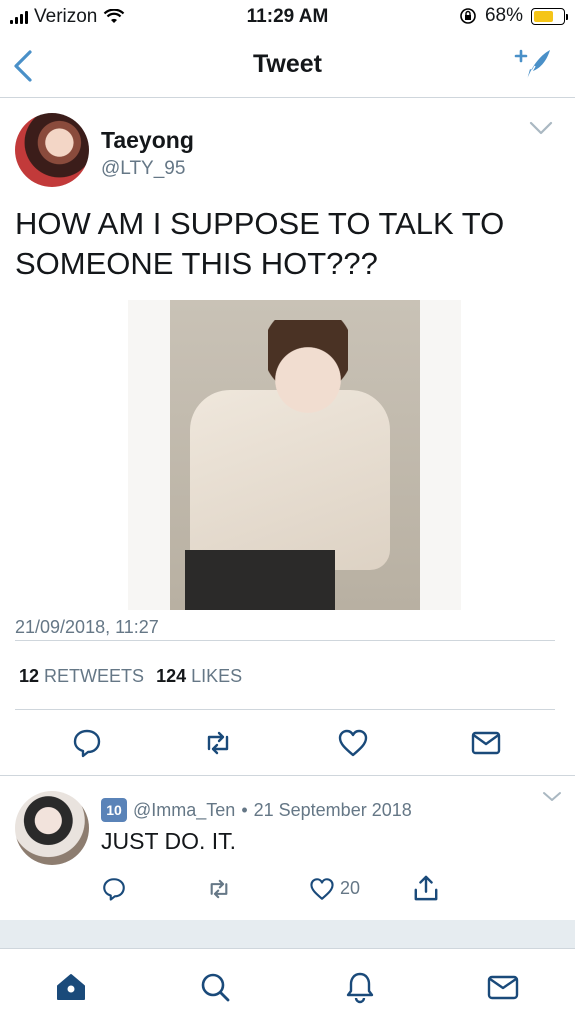 The width and height of the screenshot is (575, 1024). Describe the element at coordinates (81, 676) in the screenshot. I see `retweets-stat: 12 RETWEETS` at that location.